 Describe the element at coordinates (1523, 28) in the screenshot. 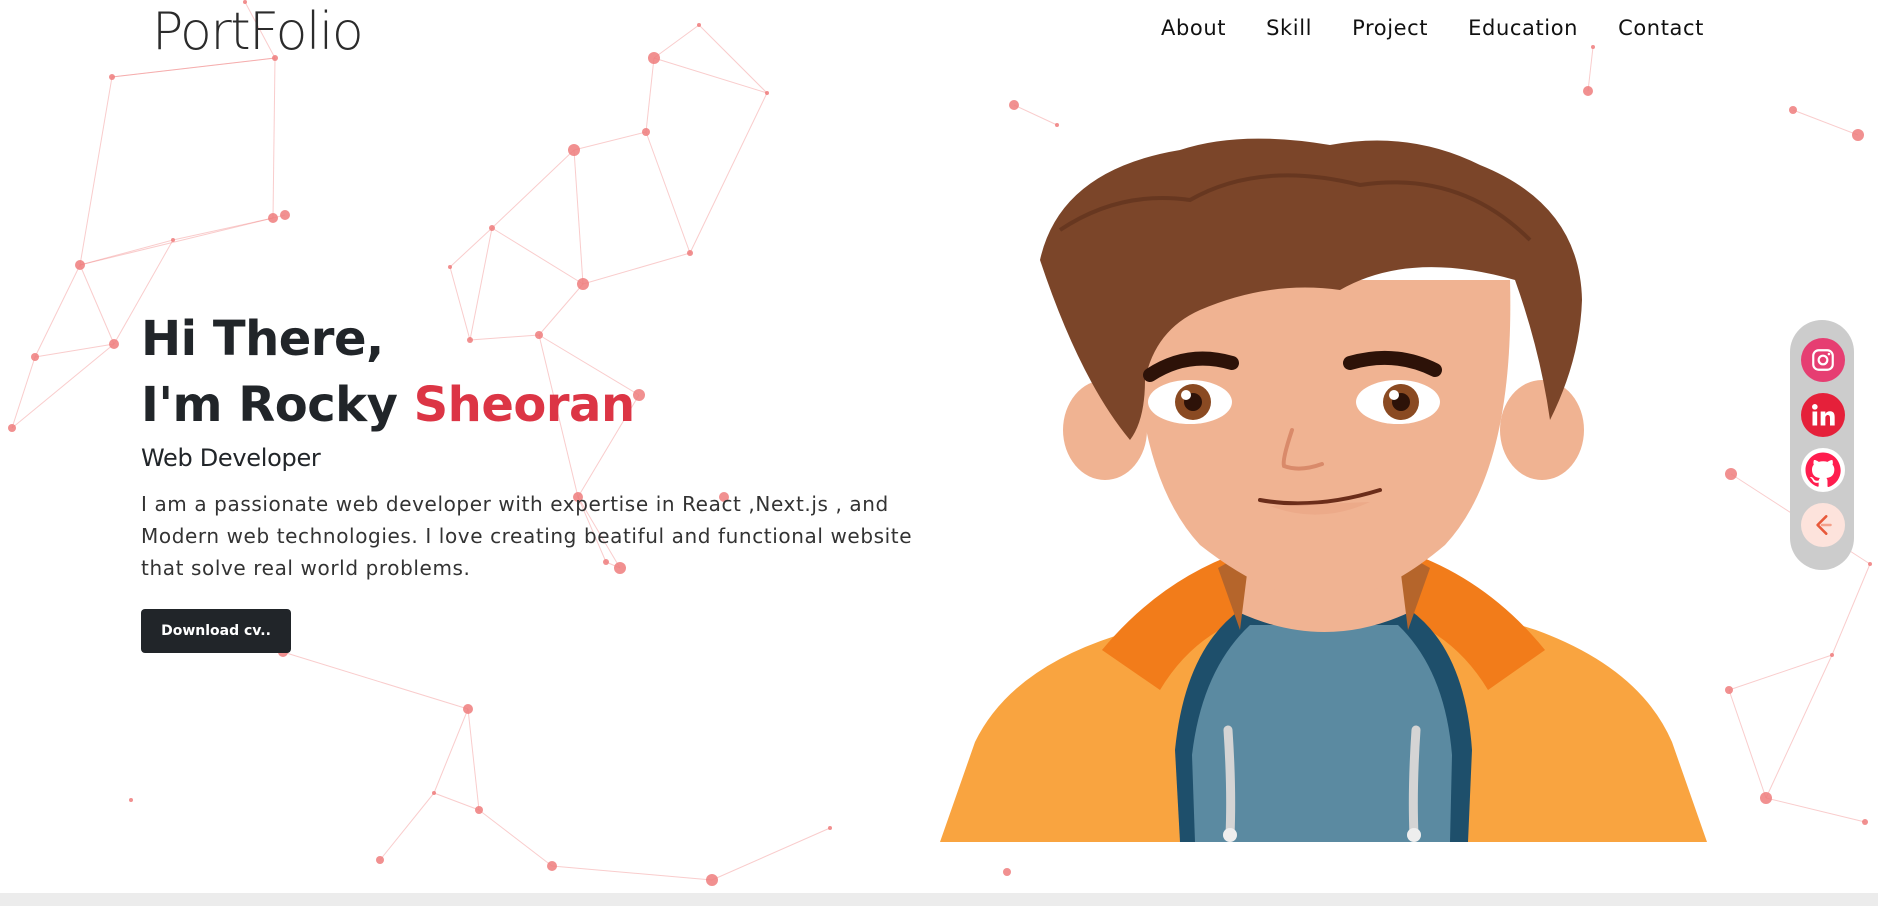

I see `nav-link-education: Education` at that location.